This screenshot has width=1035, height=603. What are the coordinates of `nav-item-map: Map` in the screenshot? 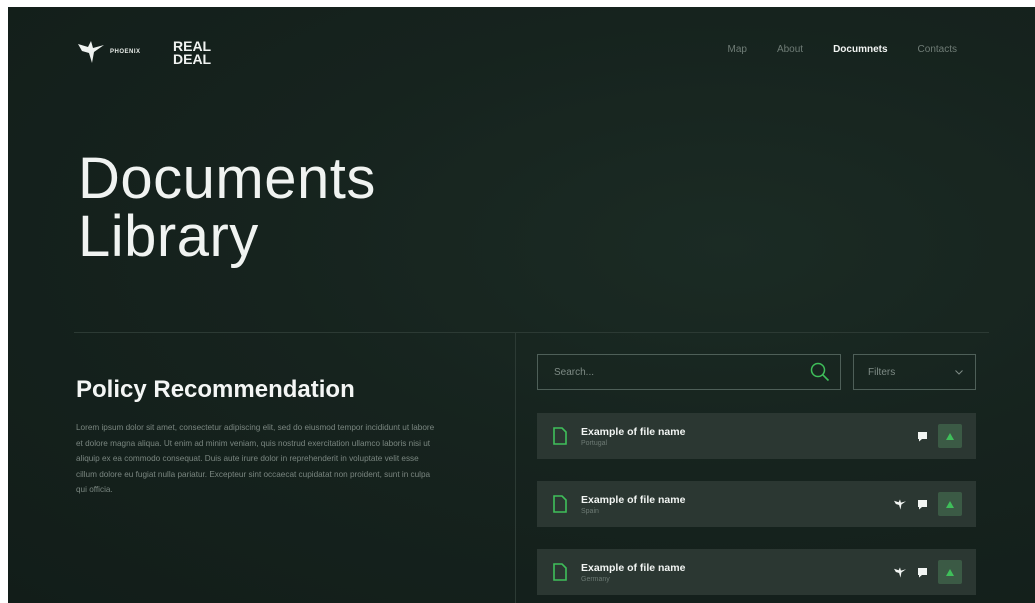 It's located at (736, 49).